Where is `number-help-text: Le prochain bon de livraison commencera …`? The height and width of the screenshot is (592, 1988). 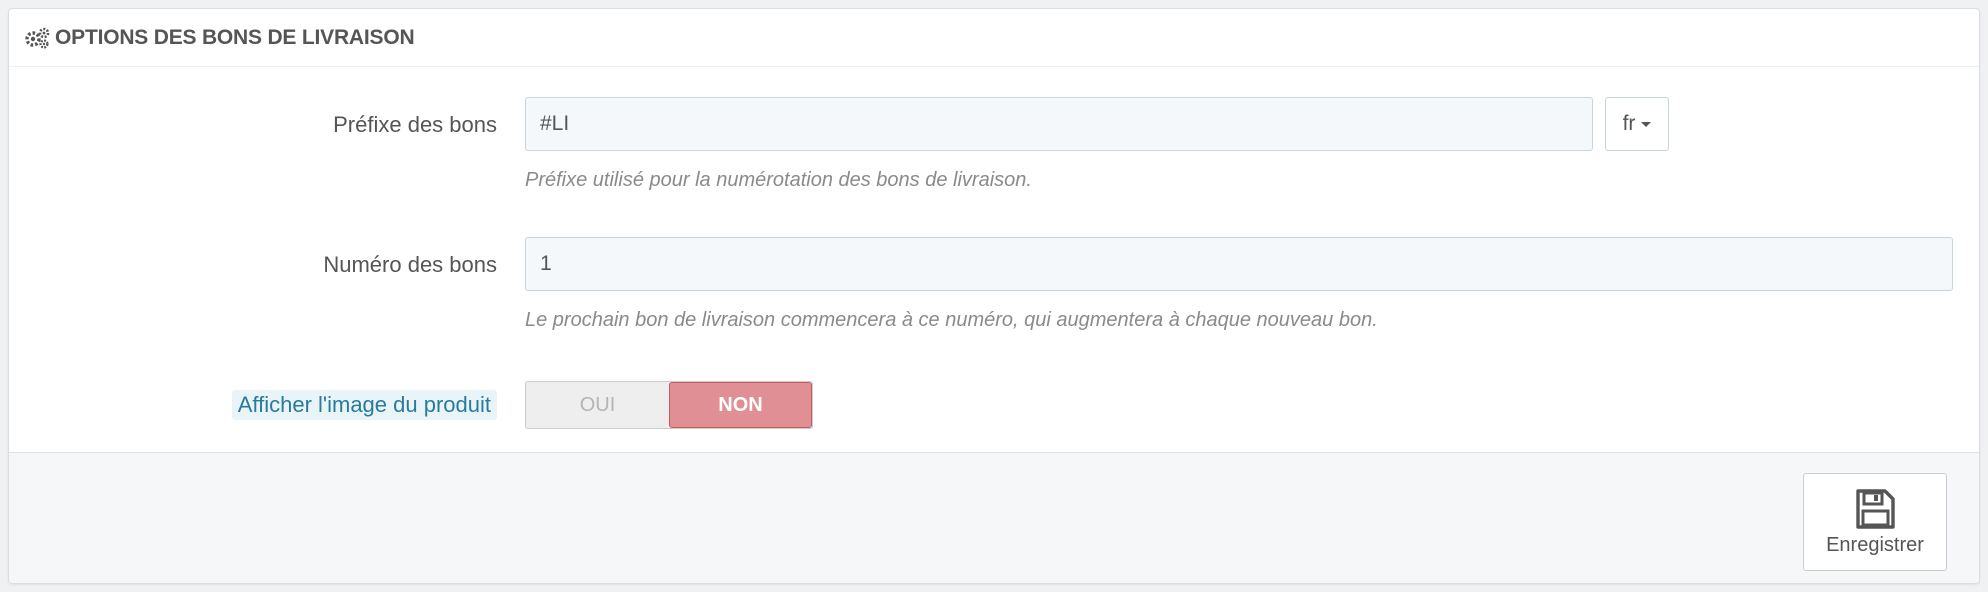
number-help-text: Le prochain bon de livraison commencera … is located at coordinates (951, 320).